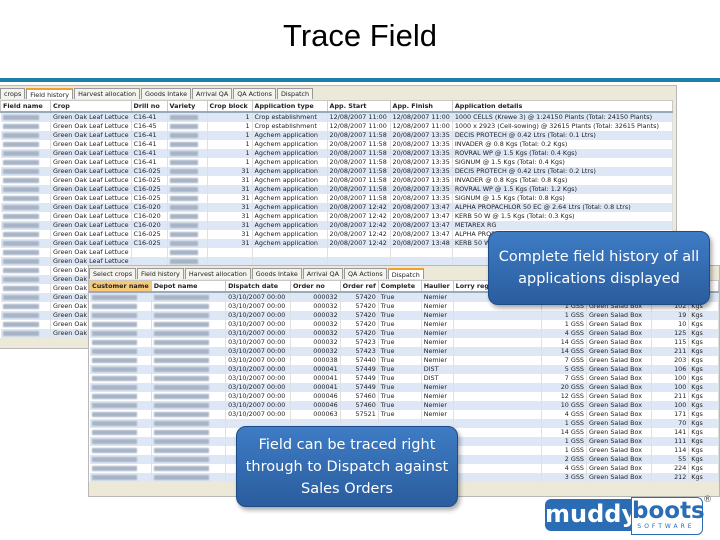  Describe the element at coordinates (289, 106) in the screenshot. I see `column-header: Application type` at that location.